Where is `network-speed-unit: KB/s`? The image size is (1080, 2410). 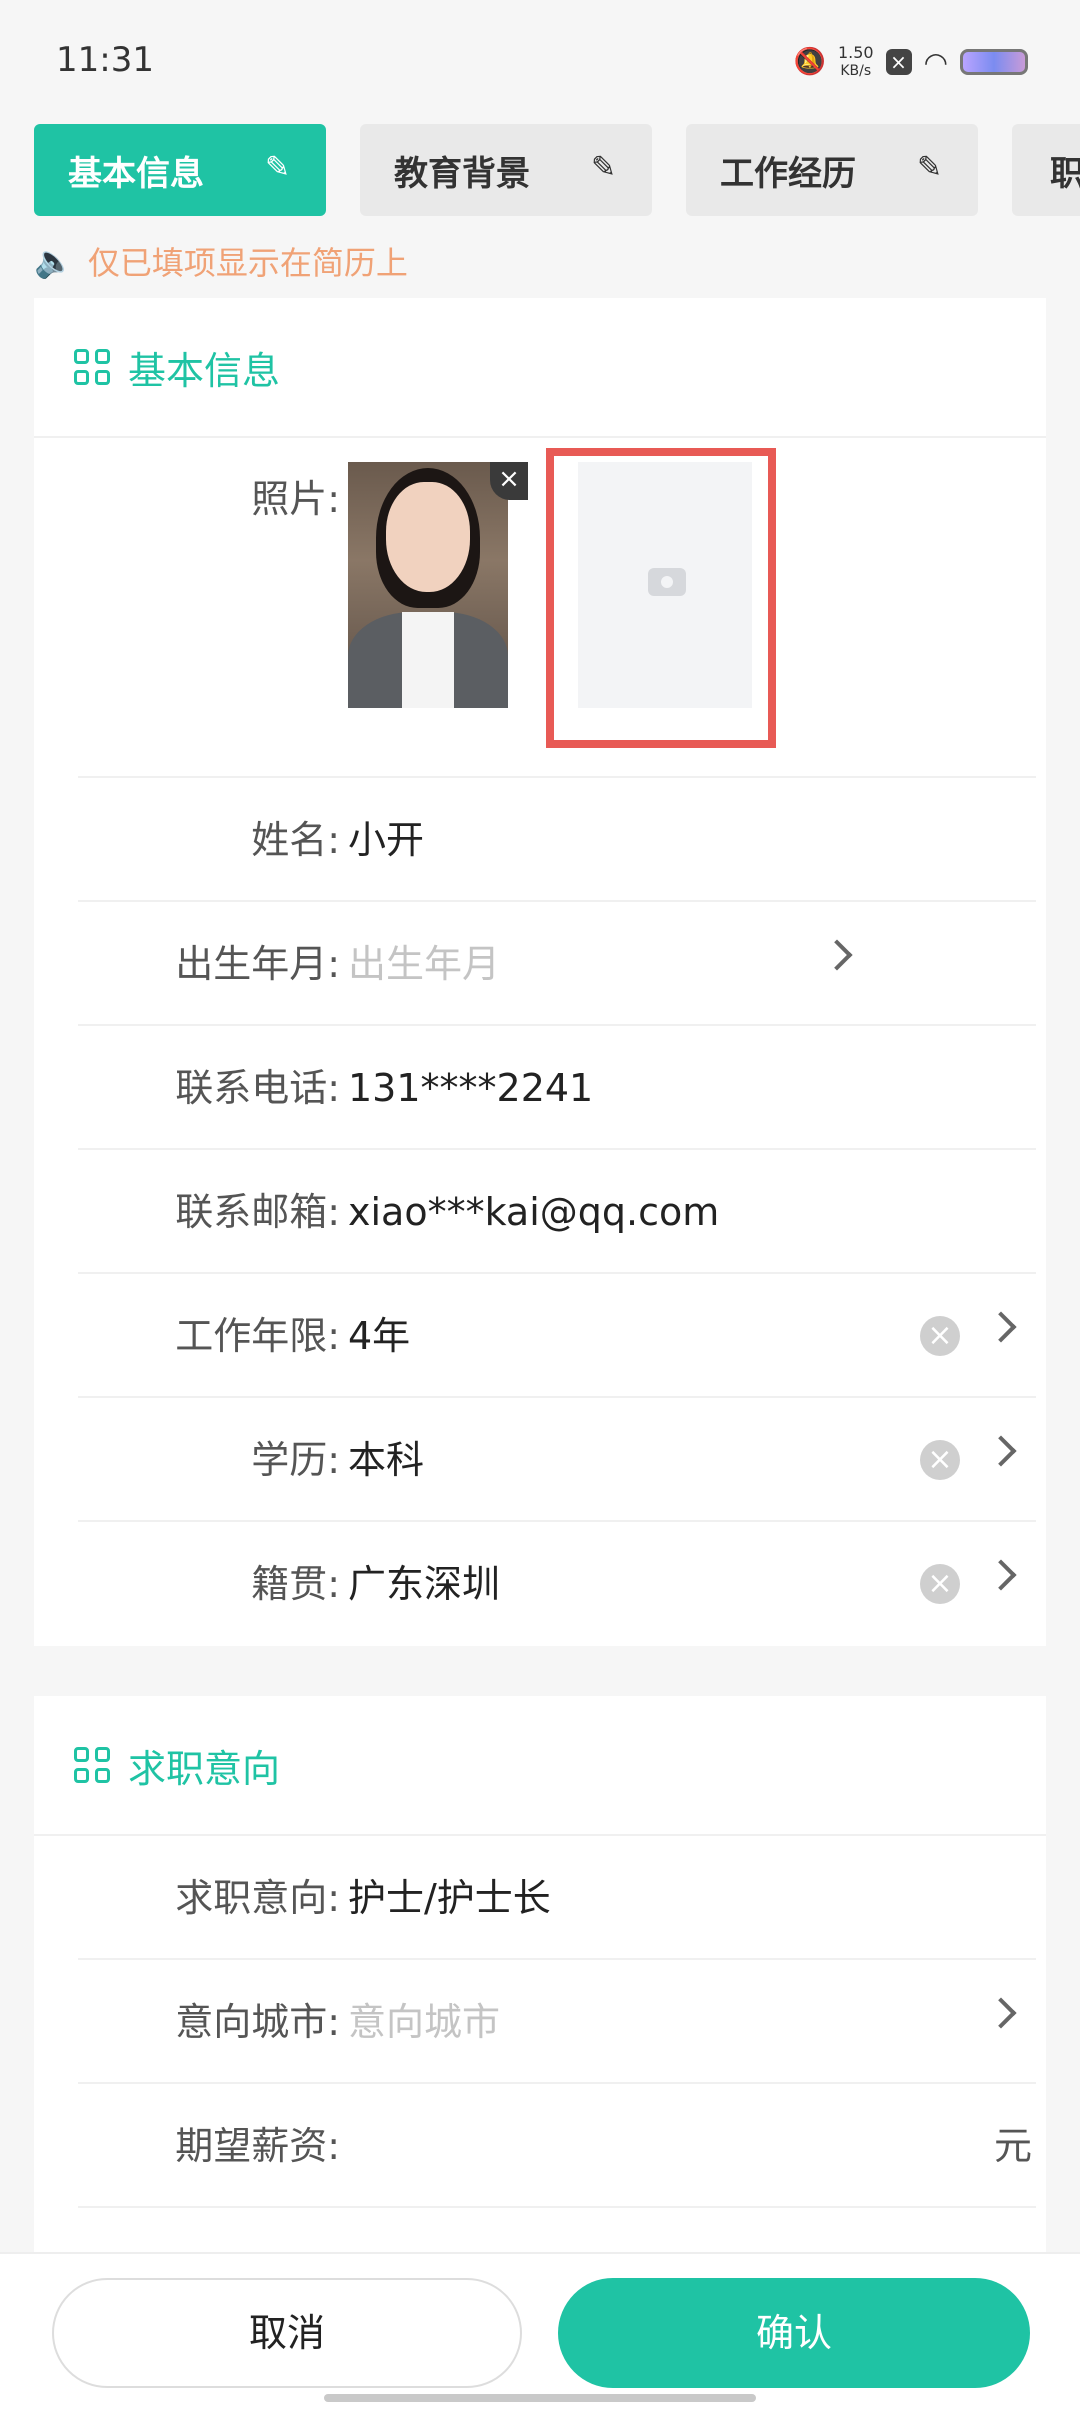 network-speed-unit: KB/s is located at coordinates (856, 71).